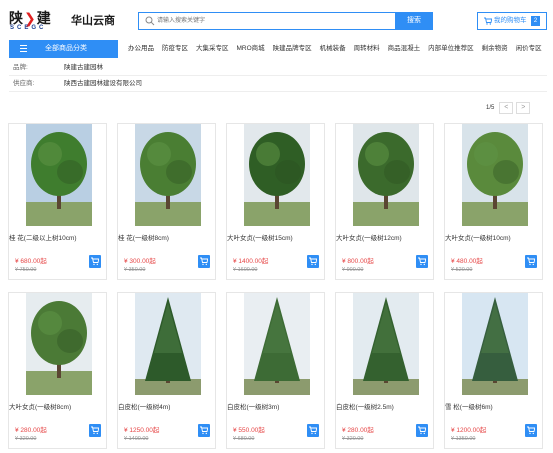 Image resolution: width=553 pixels, height=453 pixels. Describe the element at coordinates (529, 49) in the screenshot. I see `nav-item: 闲价专区` at that location.